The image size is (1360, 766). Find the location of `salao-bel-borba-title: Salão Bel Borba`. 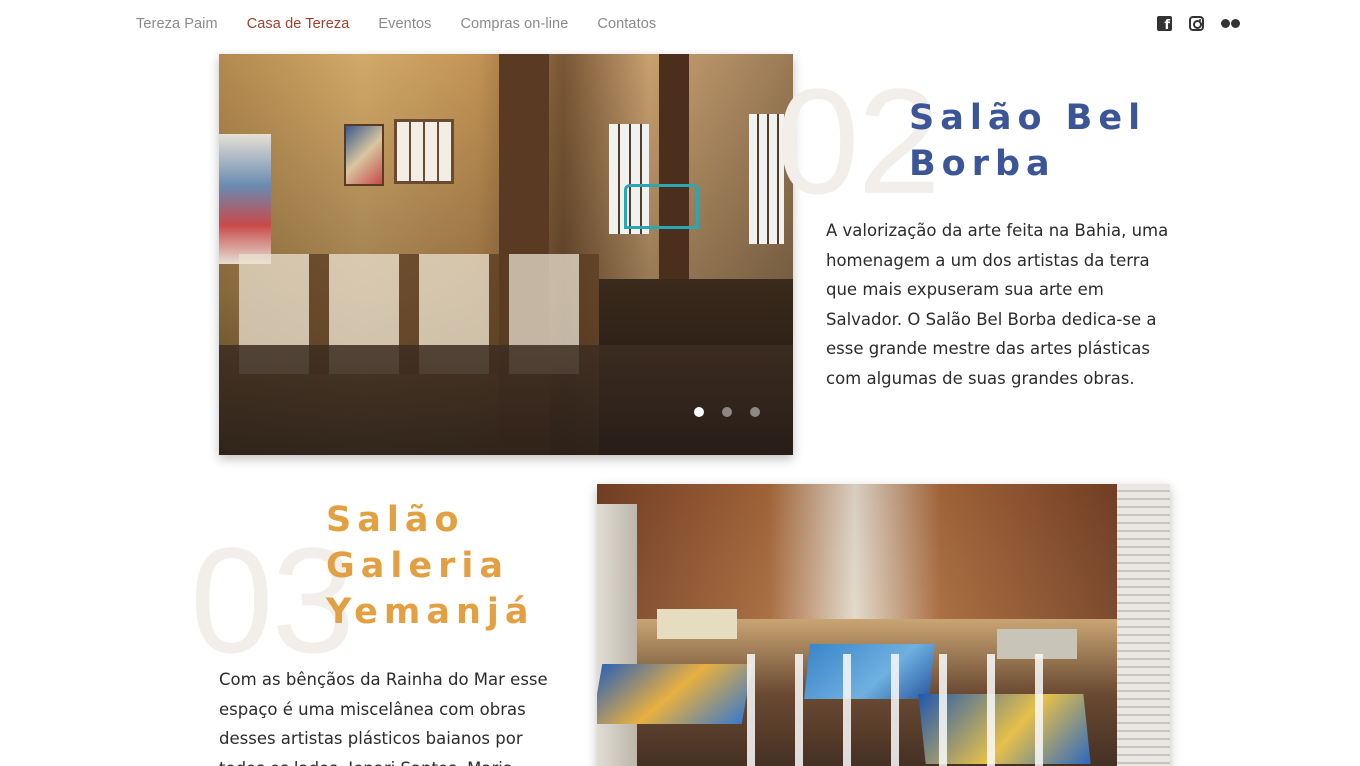

salao-bel-borba-title: Salão Bel Borba is located at coordinates (1039, 141).